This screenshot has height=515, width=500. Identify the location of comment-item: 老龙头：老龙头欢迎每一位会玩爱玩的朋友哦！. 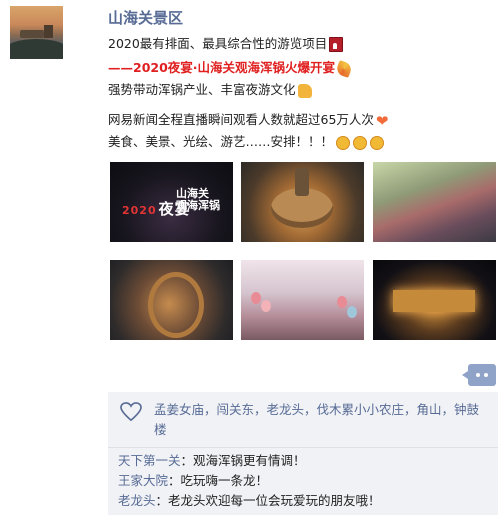
(249, 501).